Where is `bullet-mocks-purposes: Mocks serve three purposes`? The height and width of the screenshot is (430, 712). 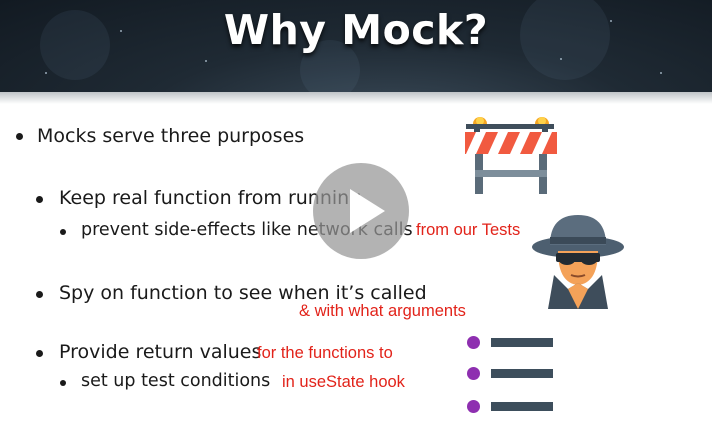
bullet-mocks-purposes: Mocks serve three purposes is located at coordinates (171, 136).